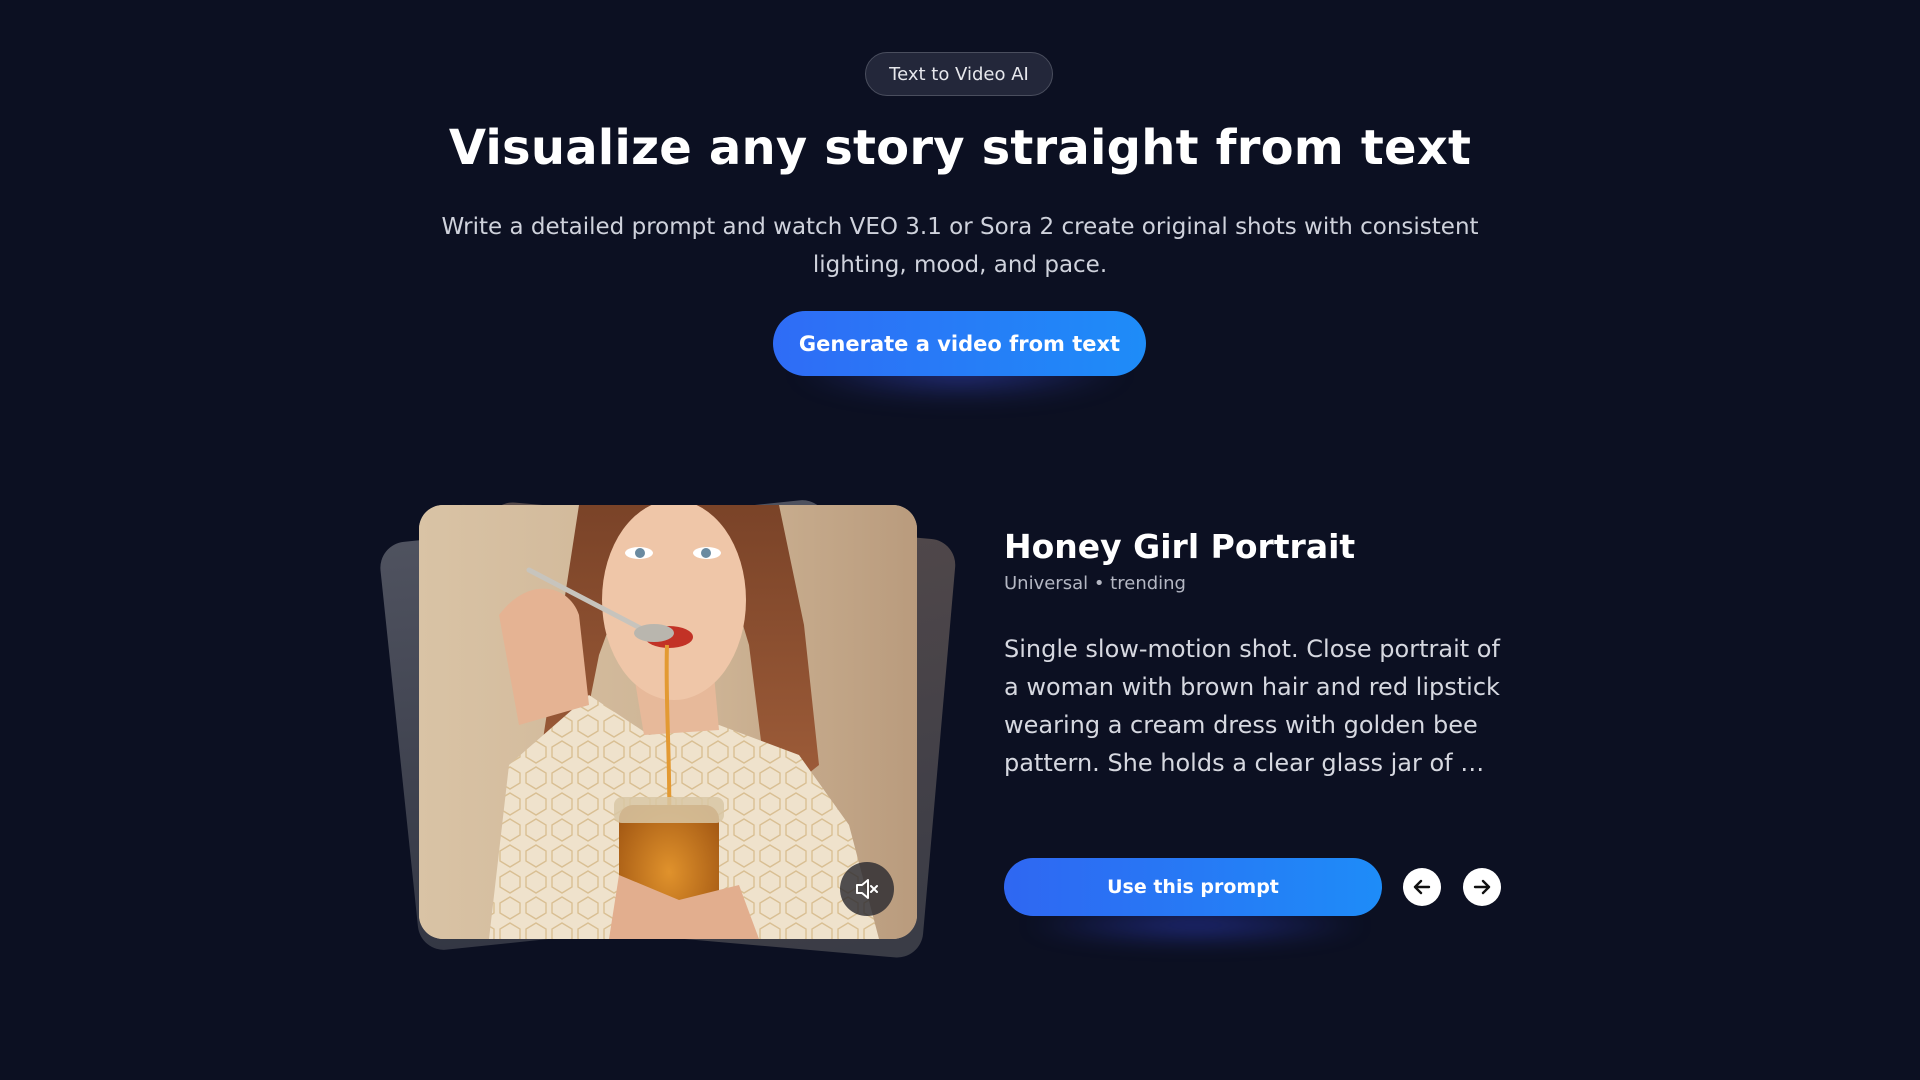 The width and height of the screenshot is (1920, 1080). Describe the element at coordinates (1180, 546) in the screenshot. I see `prompt-title: Honey Girl Portrait` at that location.